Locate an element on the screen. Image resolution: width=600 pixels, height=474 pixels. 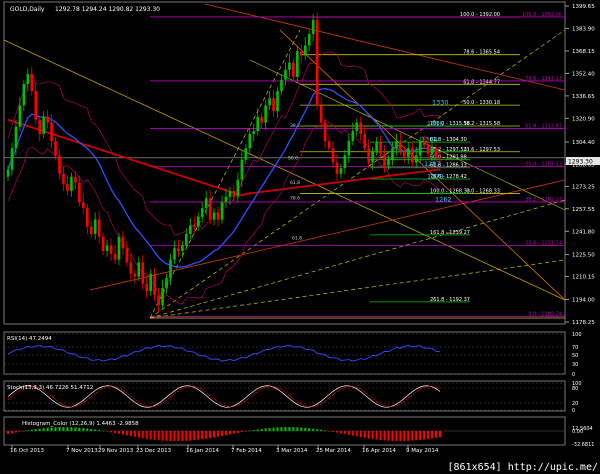
date-label: 16 Oct 2013 is located at coordinates (27, 451).